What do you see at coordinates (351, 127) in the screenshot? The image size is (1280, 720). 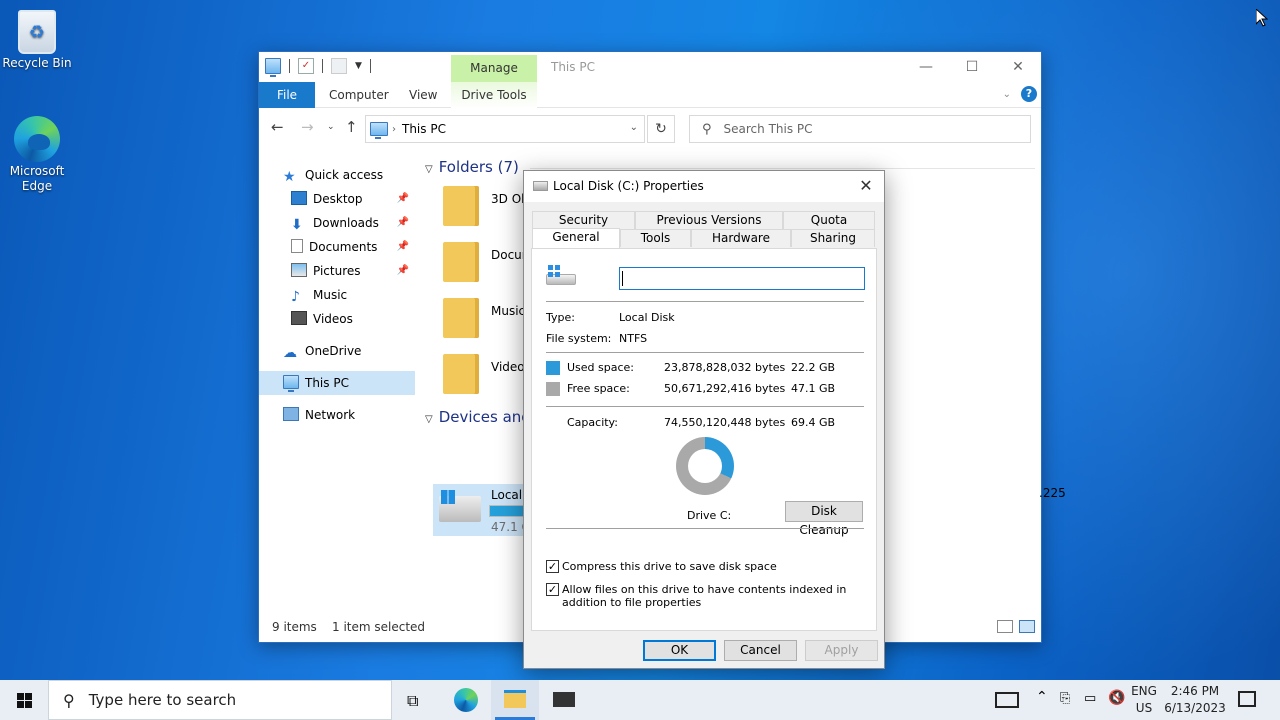 I see `up-arrow-icon: ↑` at bounding box center [351, 127].